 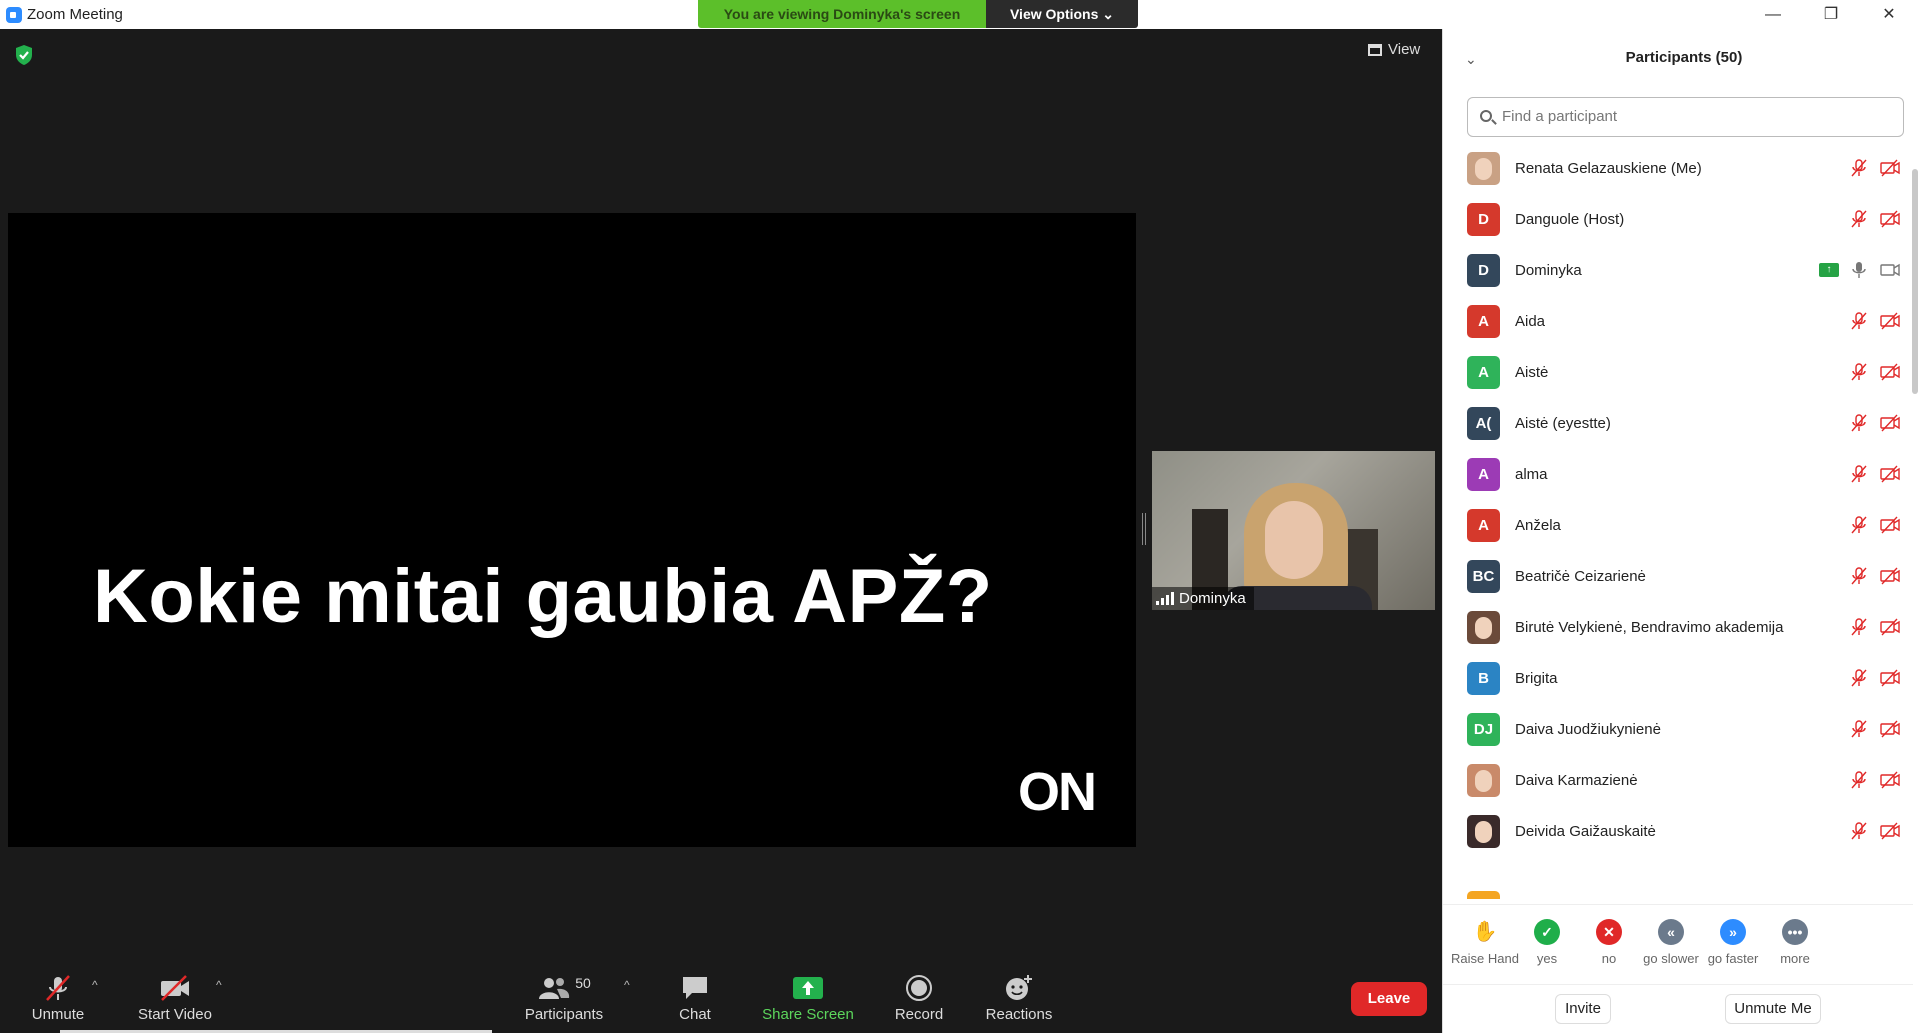 I want to click on record-button: Record, so click(x=919, y=997).